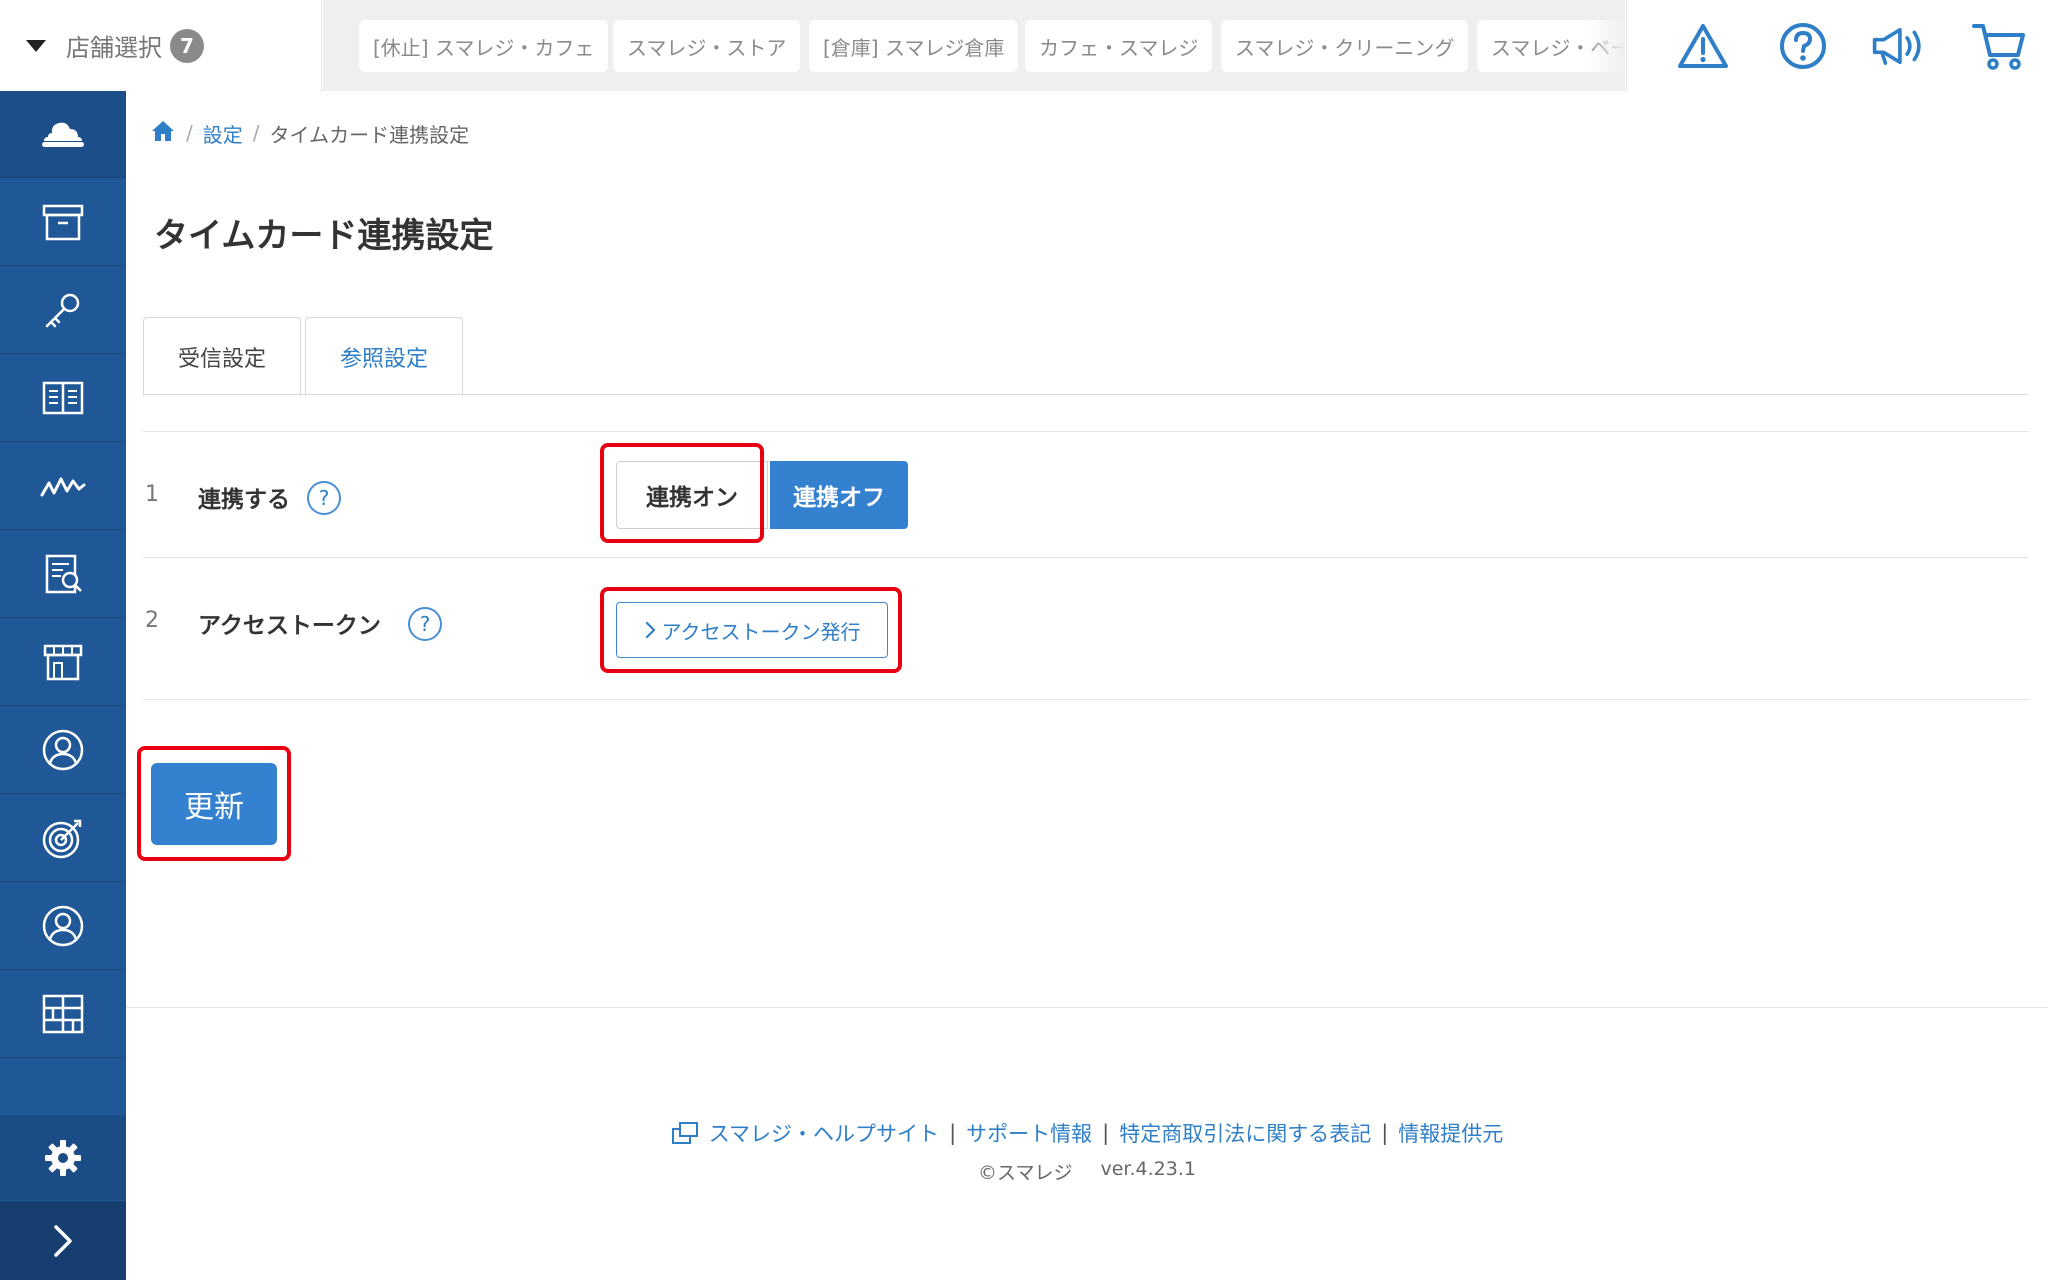  I want to click on sidebar-item-products, so click(63, 222).